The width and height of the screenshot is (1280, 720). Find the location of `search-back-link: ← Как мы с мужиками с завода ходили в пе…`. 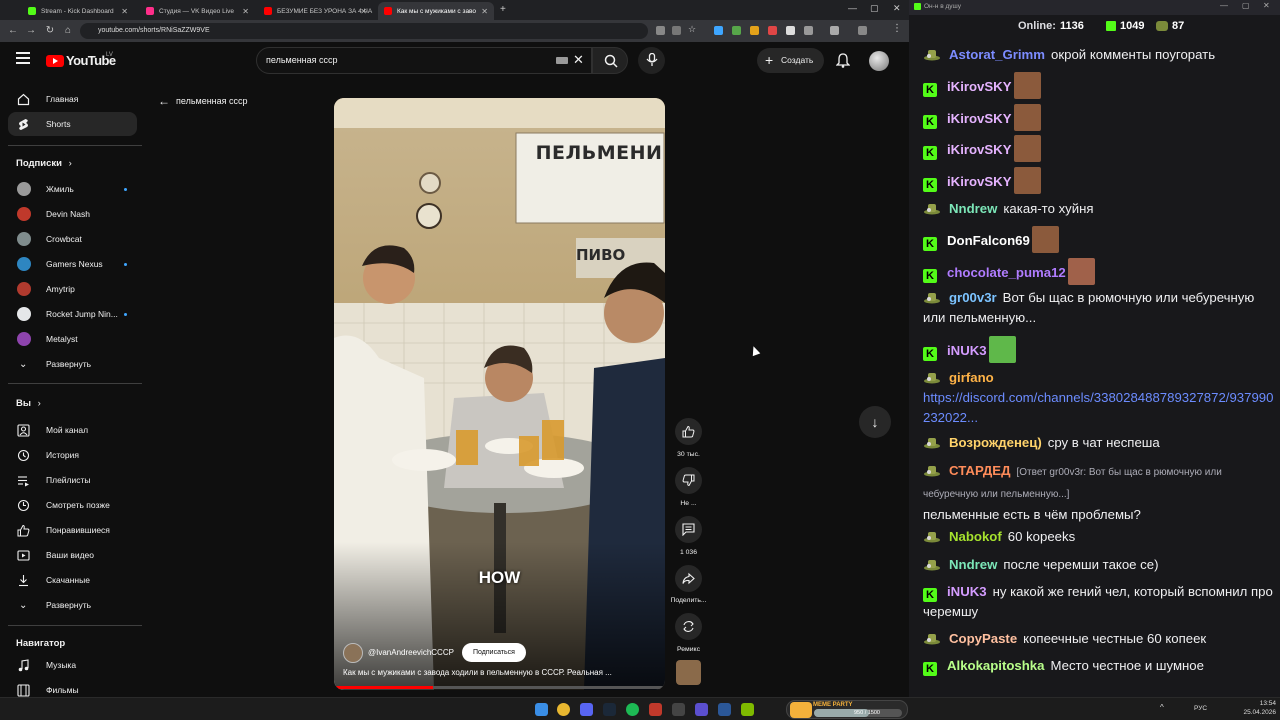

search-back-link: ← Как мы с мужиками с завода ходили в пе… is located at coordinates (203, 101).